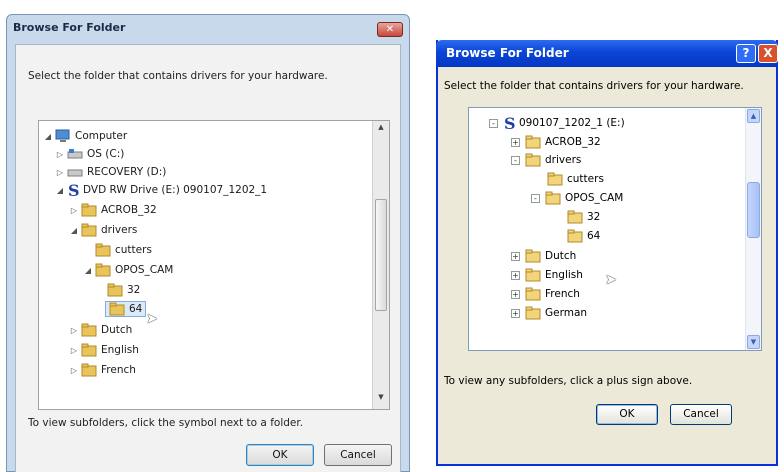 The width and height of the screenshot is (784, 472). Describe the element at coordinates (561, 256) in the screenshot. I see `tree-item-label: Dutch` at that location.